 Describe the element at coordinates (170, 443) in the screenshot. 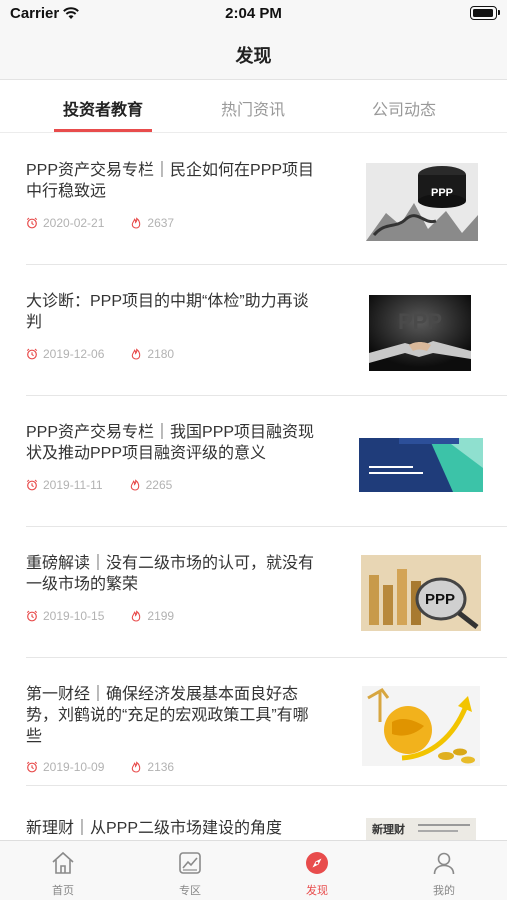

I see `article-title: PPP资产交易专栏｜我国PPP项目融资现状及推动PPP项目融资评级的意义` at that location.